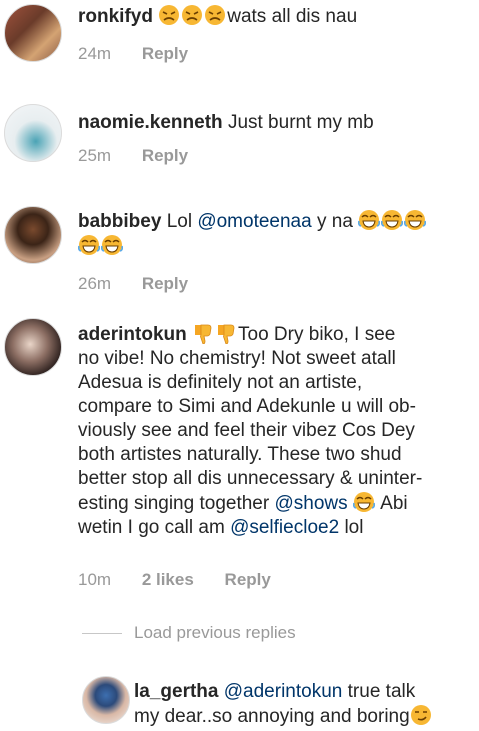 The width and height of the screenshot is (479, 731). What do you see at coordinates (151, 527) in the screenshot?
I see `comment-text: wetin I go call am` at bounding box center [151, 527].